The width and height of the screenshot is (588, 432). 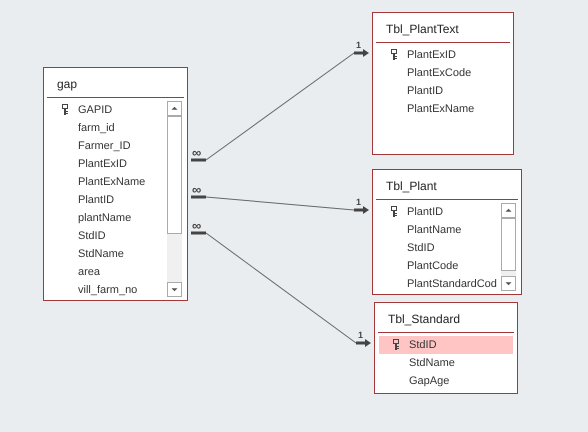 What do you see at coordinates (439, 73) in the screenshot?
I see `field-name: PlantExCode` at bounding box center [439, 73].